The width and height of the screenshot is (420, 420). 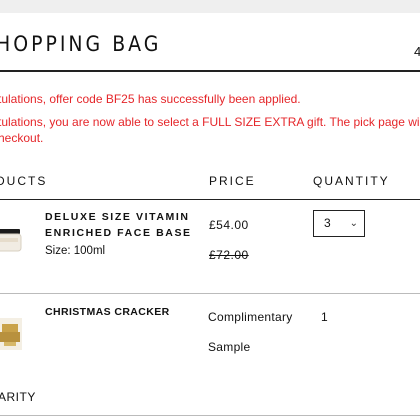 I want to click on product-name-link: DELUXE SIZE VITAMIN ENRICHED FACE BASE, so click(x=120, y=225).